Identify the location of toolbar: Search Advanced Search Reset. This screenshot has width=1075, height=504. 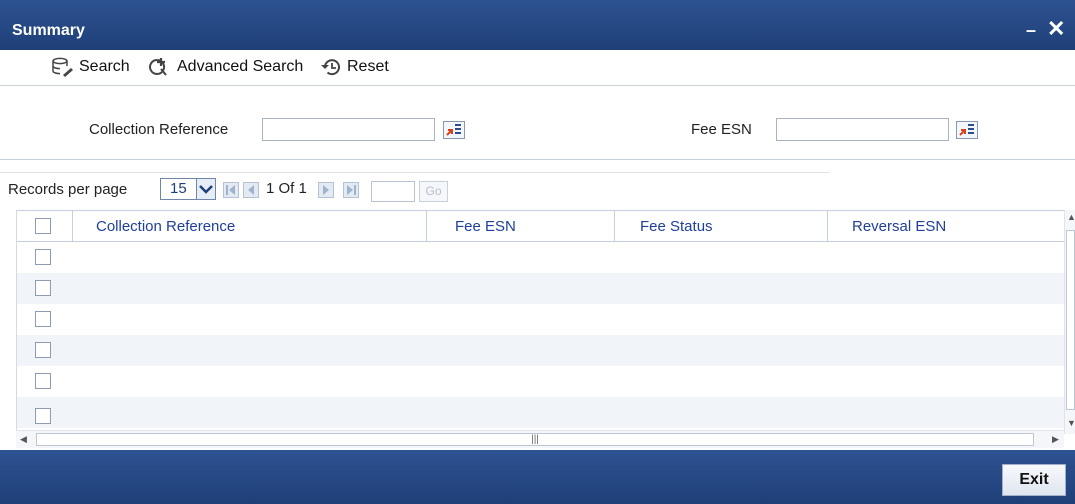
(537, 68).